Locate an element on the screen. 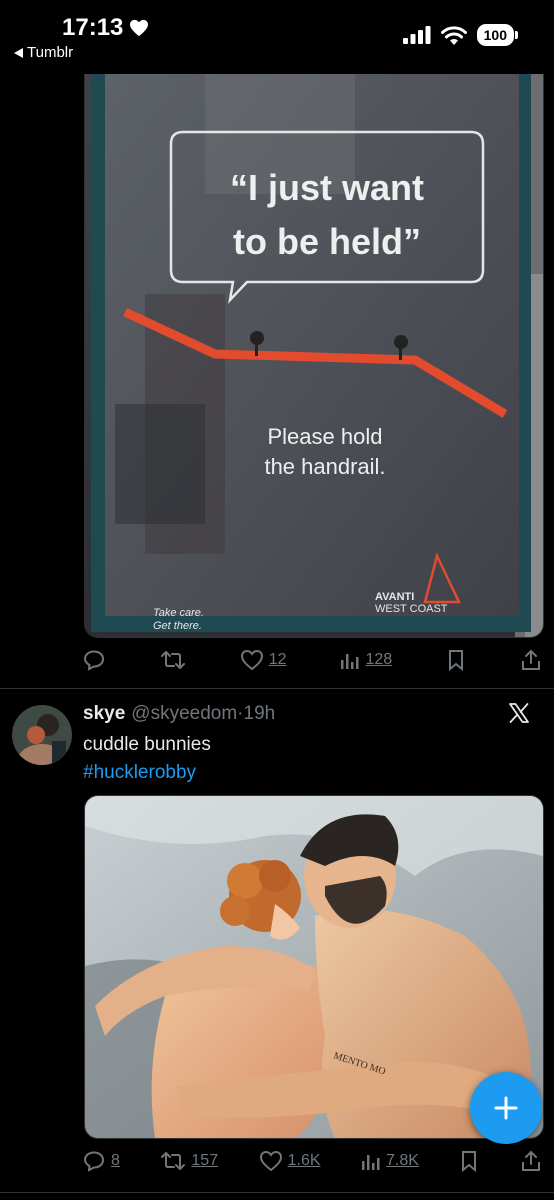  back-to-app-button: Tumblr is located at coordinates (43, 52).